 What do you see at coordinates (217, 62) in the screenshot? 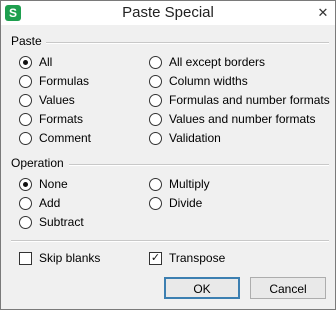
I see `paste-option-label: All except borders` at bounding box center [217, 62].